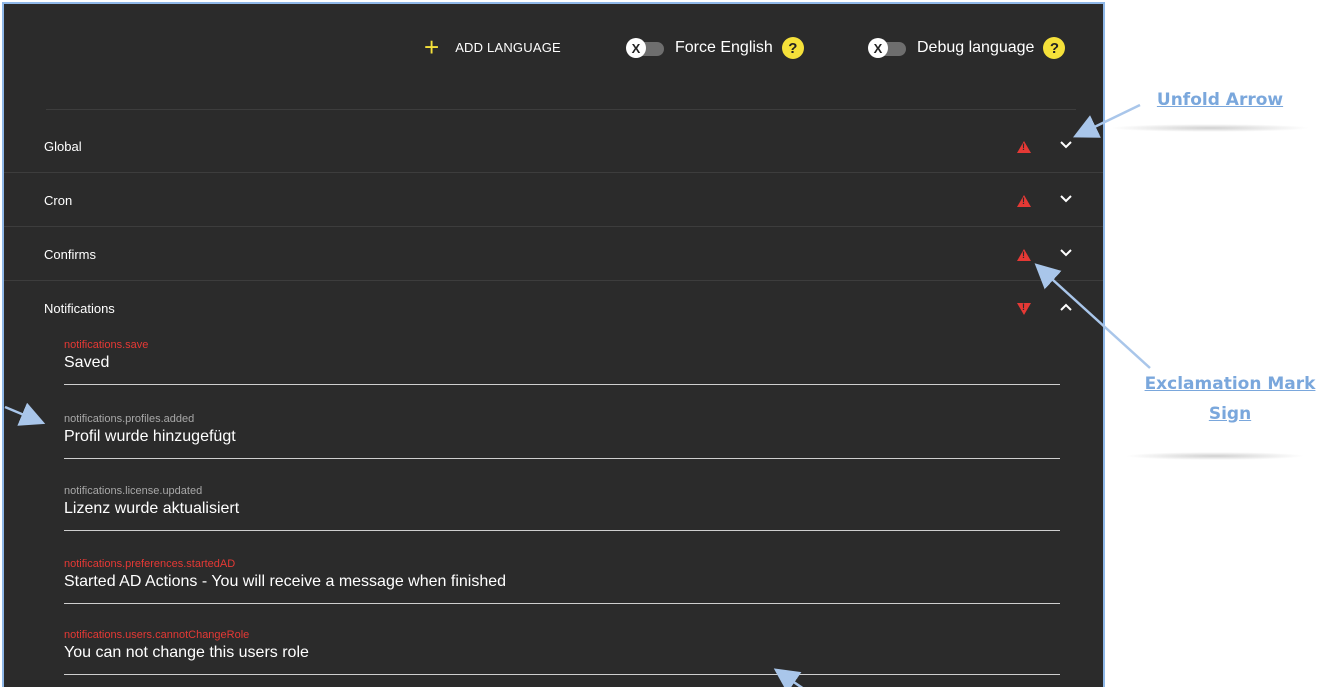 The width and height of the screenshot is (1331, 687). What do you see at coordinates (1230, 414) in the screenshot?
I see `annotation-exclamation-line2: Sign` at bounding box center [1230, 414].